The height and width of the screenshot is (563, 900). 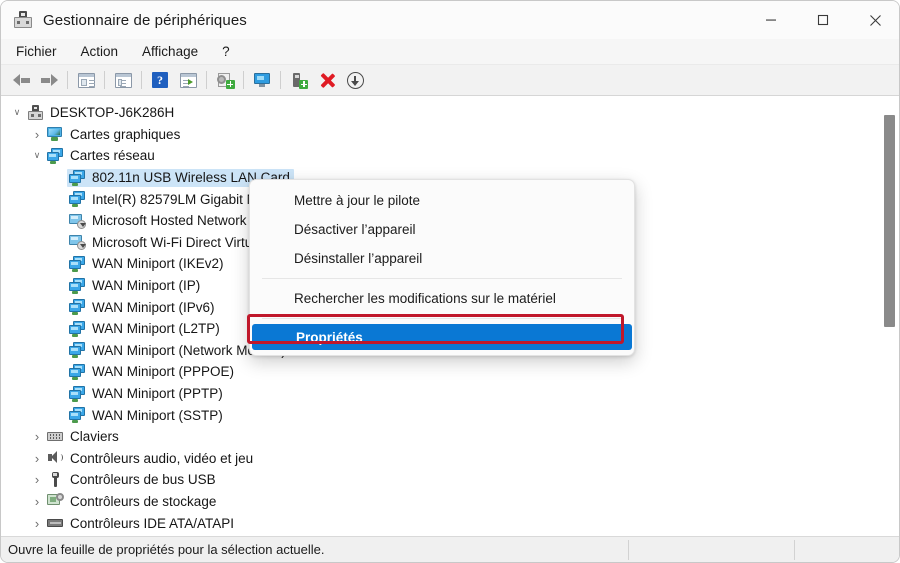 I want to click on tree-item: › Contrôleurs audio, vidéo et jeu, so click(x=436, y=459).